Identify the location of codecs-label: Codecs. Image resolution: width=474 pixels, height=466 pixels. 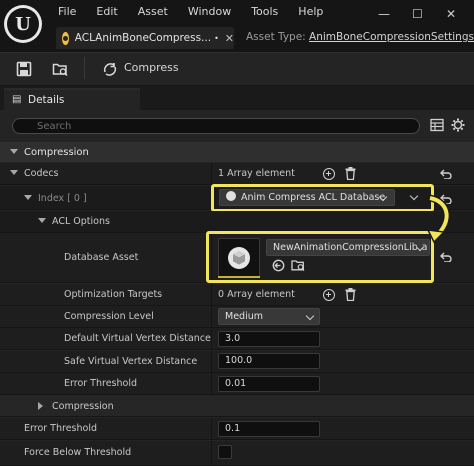
(41, 173).